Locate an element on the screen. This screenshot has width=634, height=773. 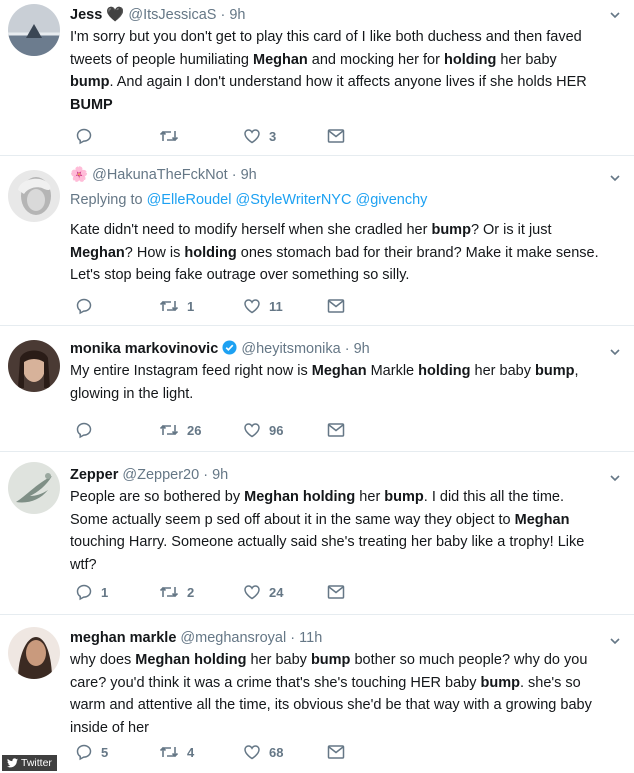
like-button: 96 is located at coordinates (285, 430).